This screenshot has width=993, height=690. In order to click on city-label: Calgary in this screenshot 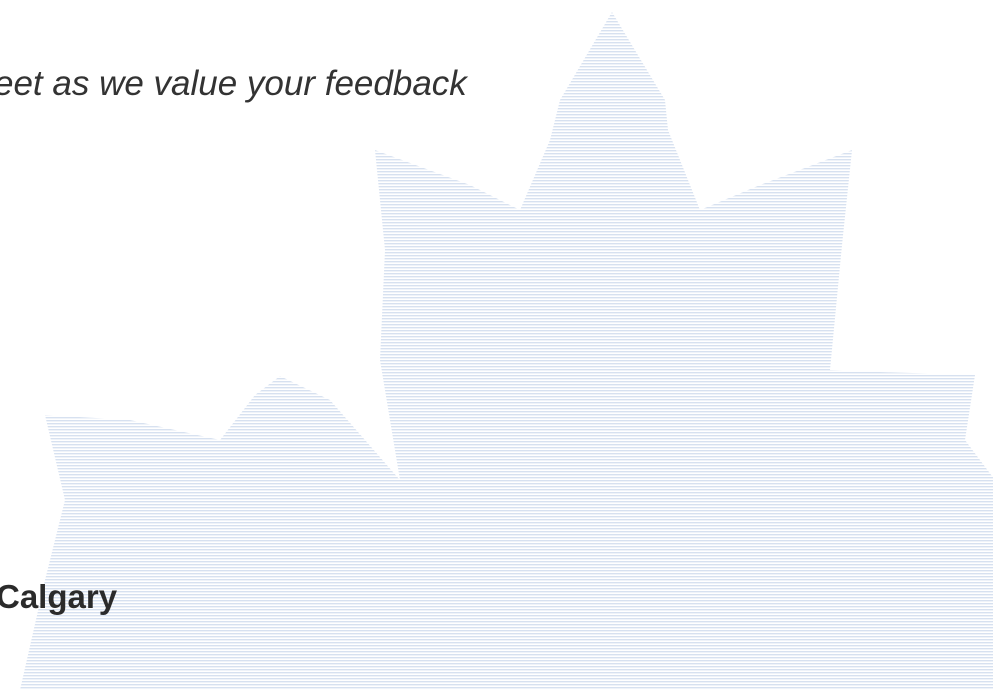, I will do `click(59, 596)`.